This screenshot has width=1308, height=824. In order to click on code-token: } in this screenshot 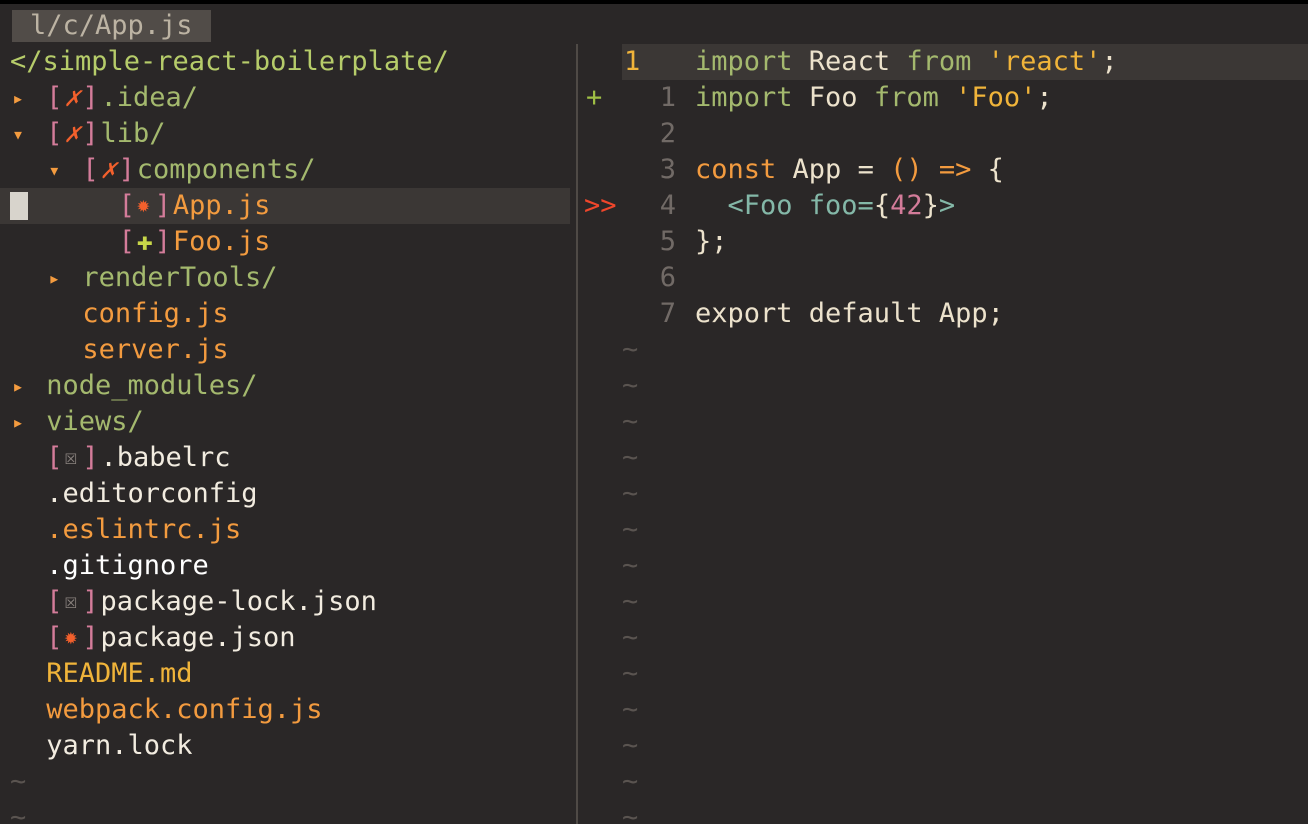, I will do `click(930, 205)`.